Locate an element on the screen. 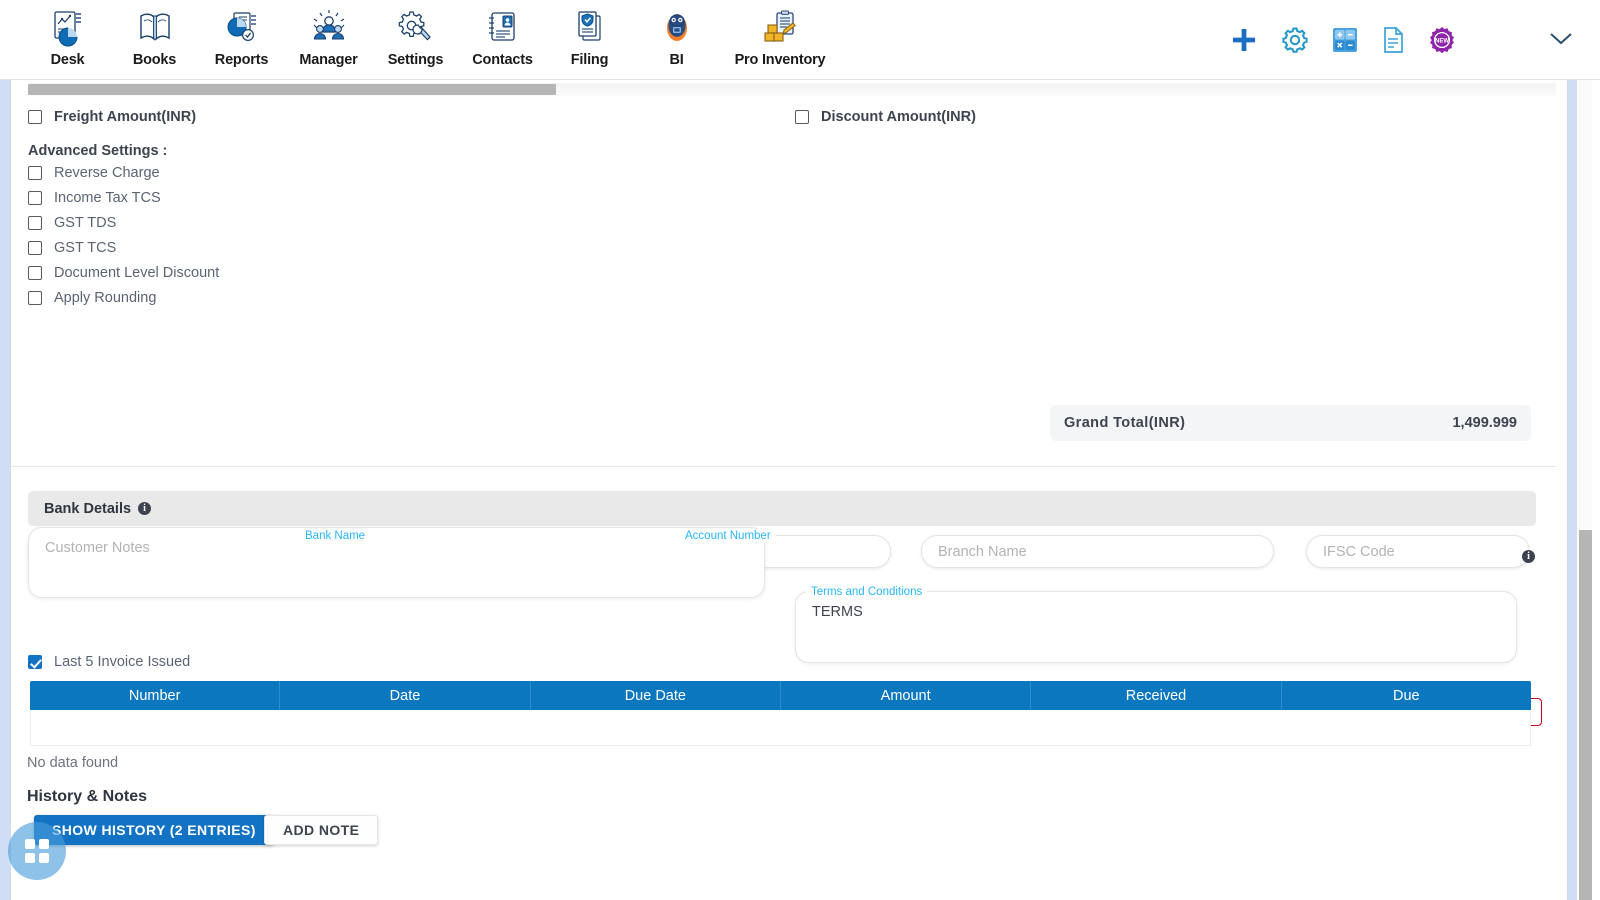 Image resolution: width=1600 pixels, height=900 pixels. nav-item-desk: Desk is located at coordinates (67, 34).